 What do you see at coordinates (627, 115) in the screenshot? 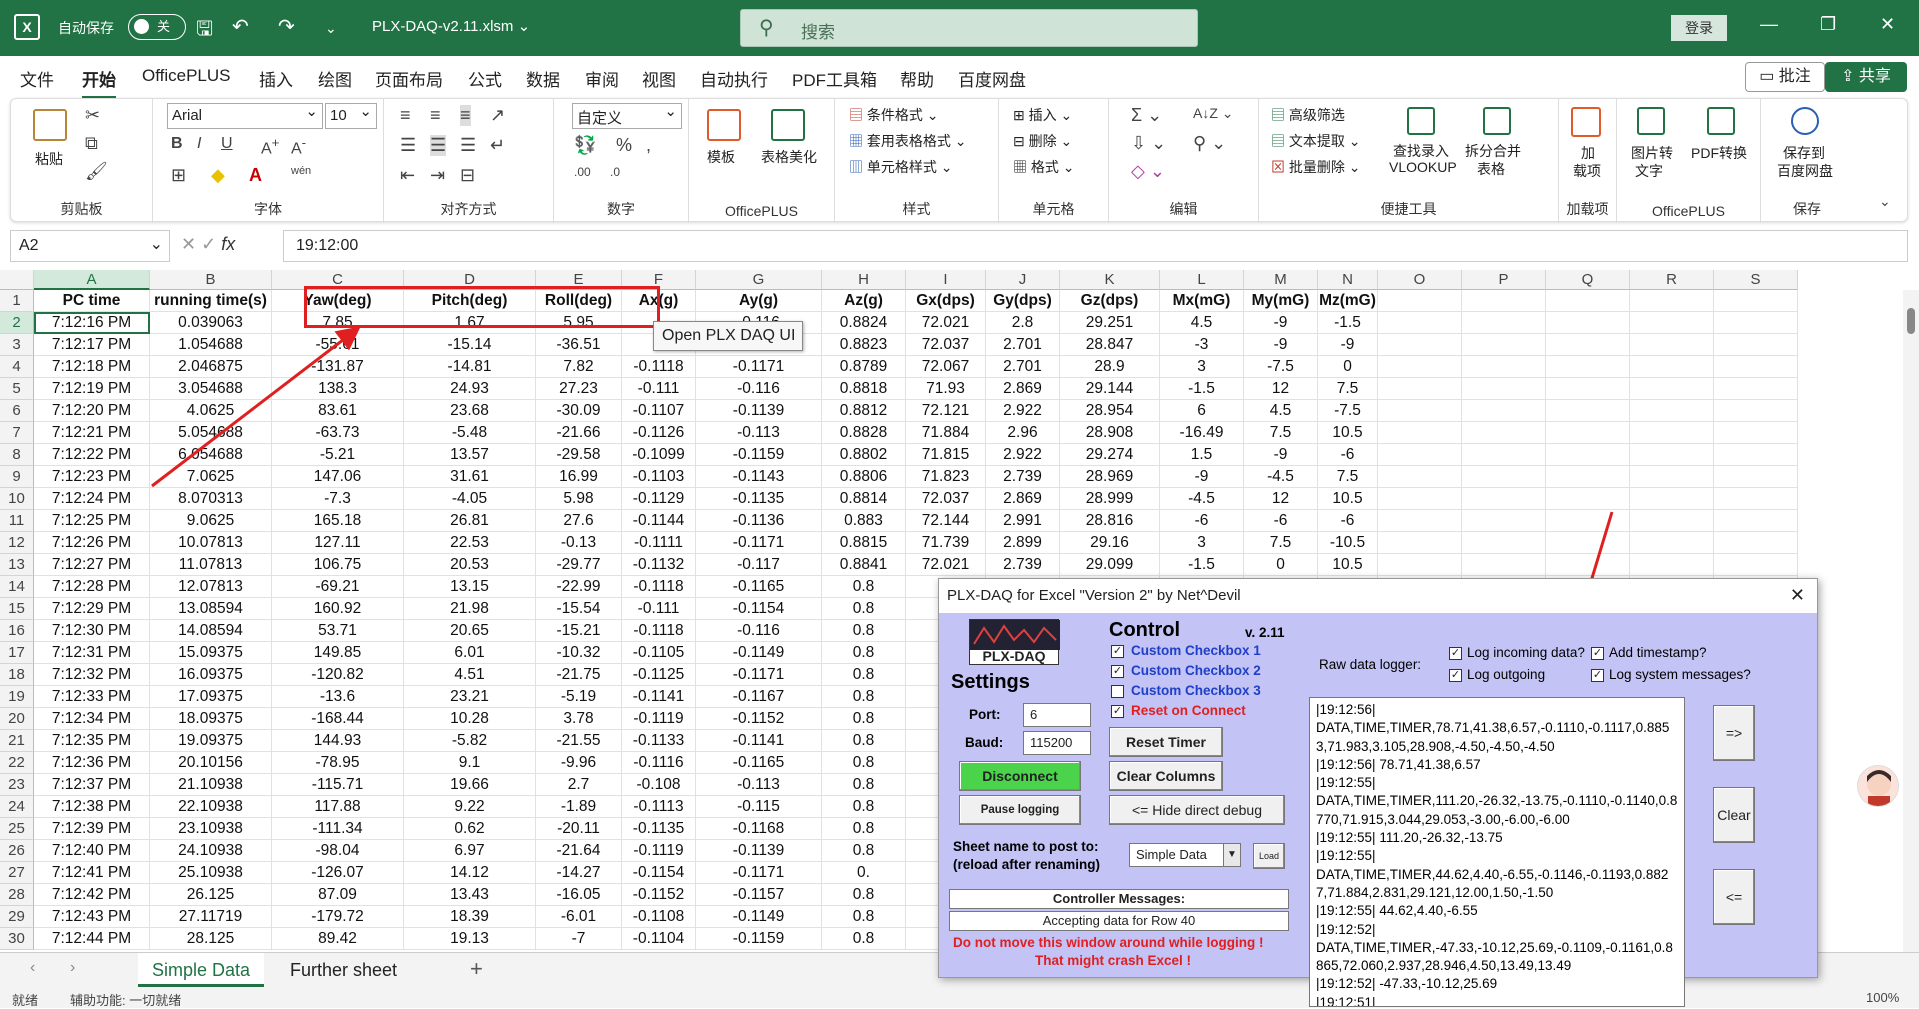
I see `number-format-select: 自定义` at bounding box center [627, 115].